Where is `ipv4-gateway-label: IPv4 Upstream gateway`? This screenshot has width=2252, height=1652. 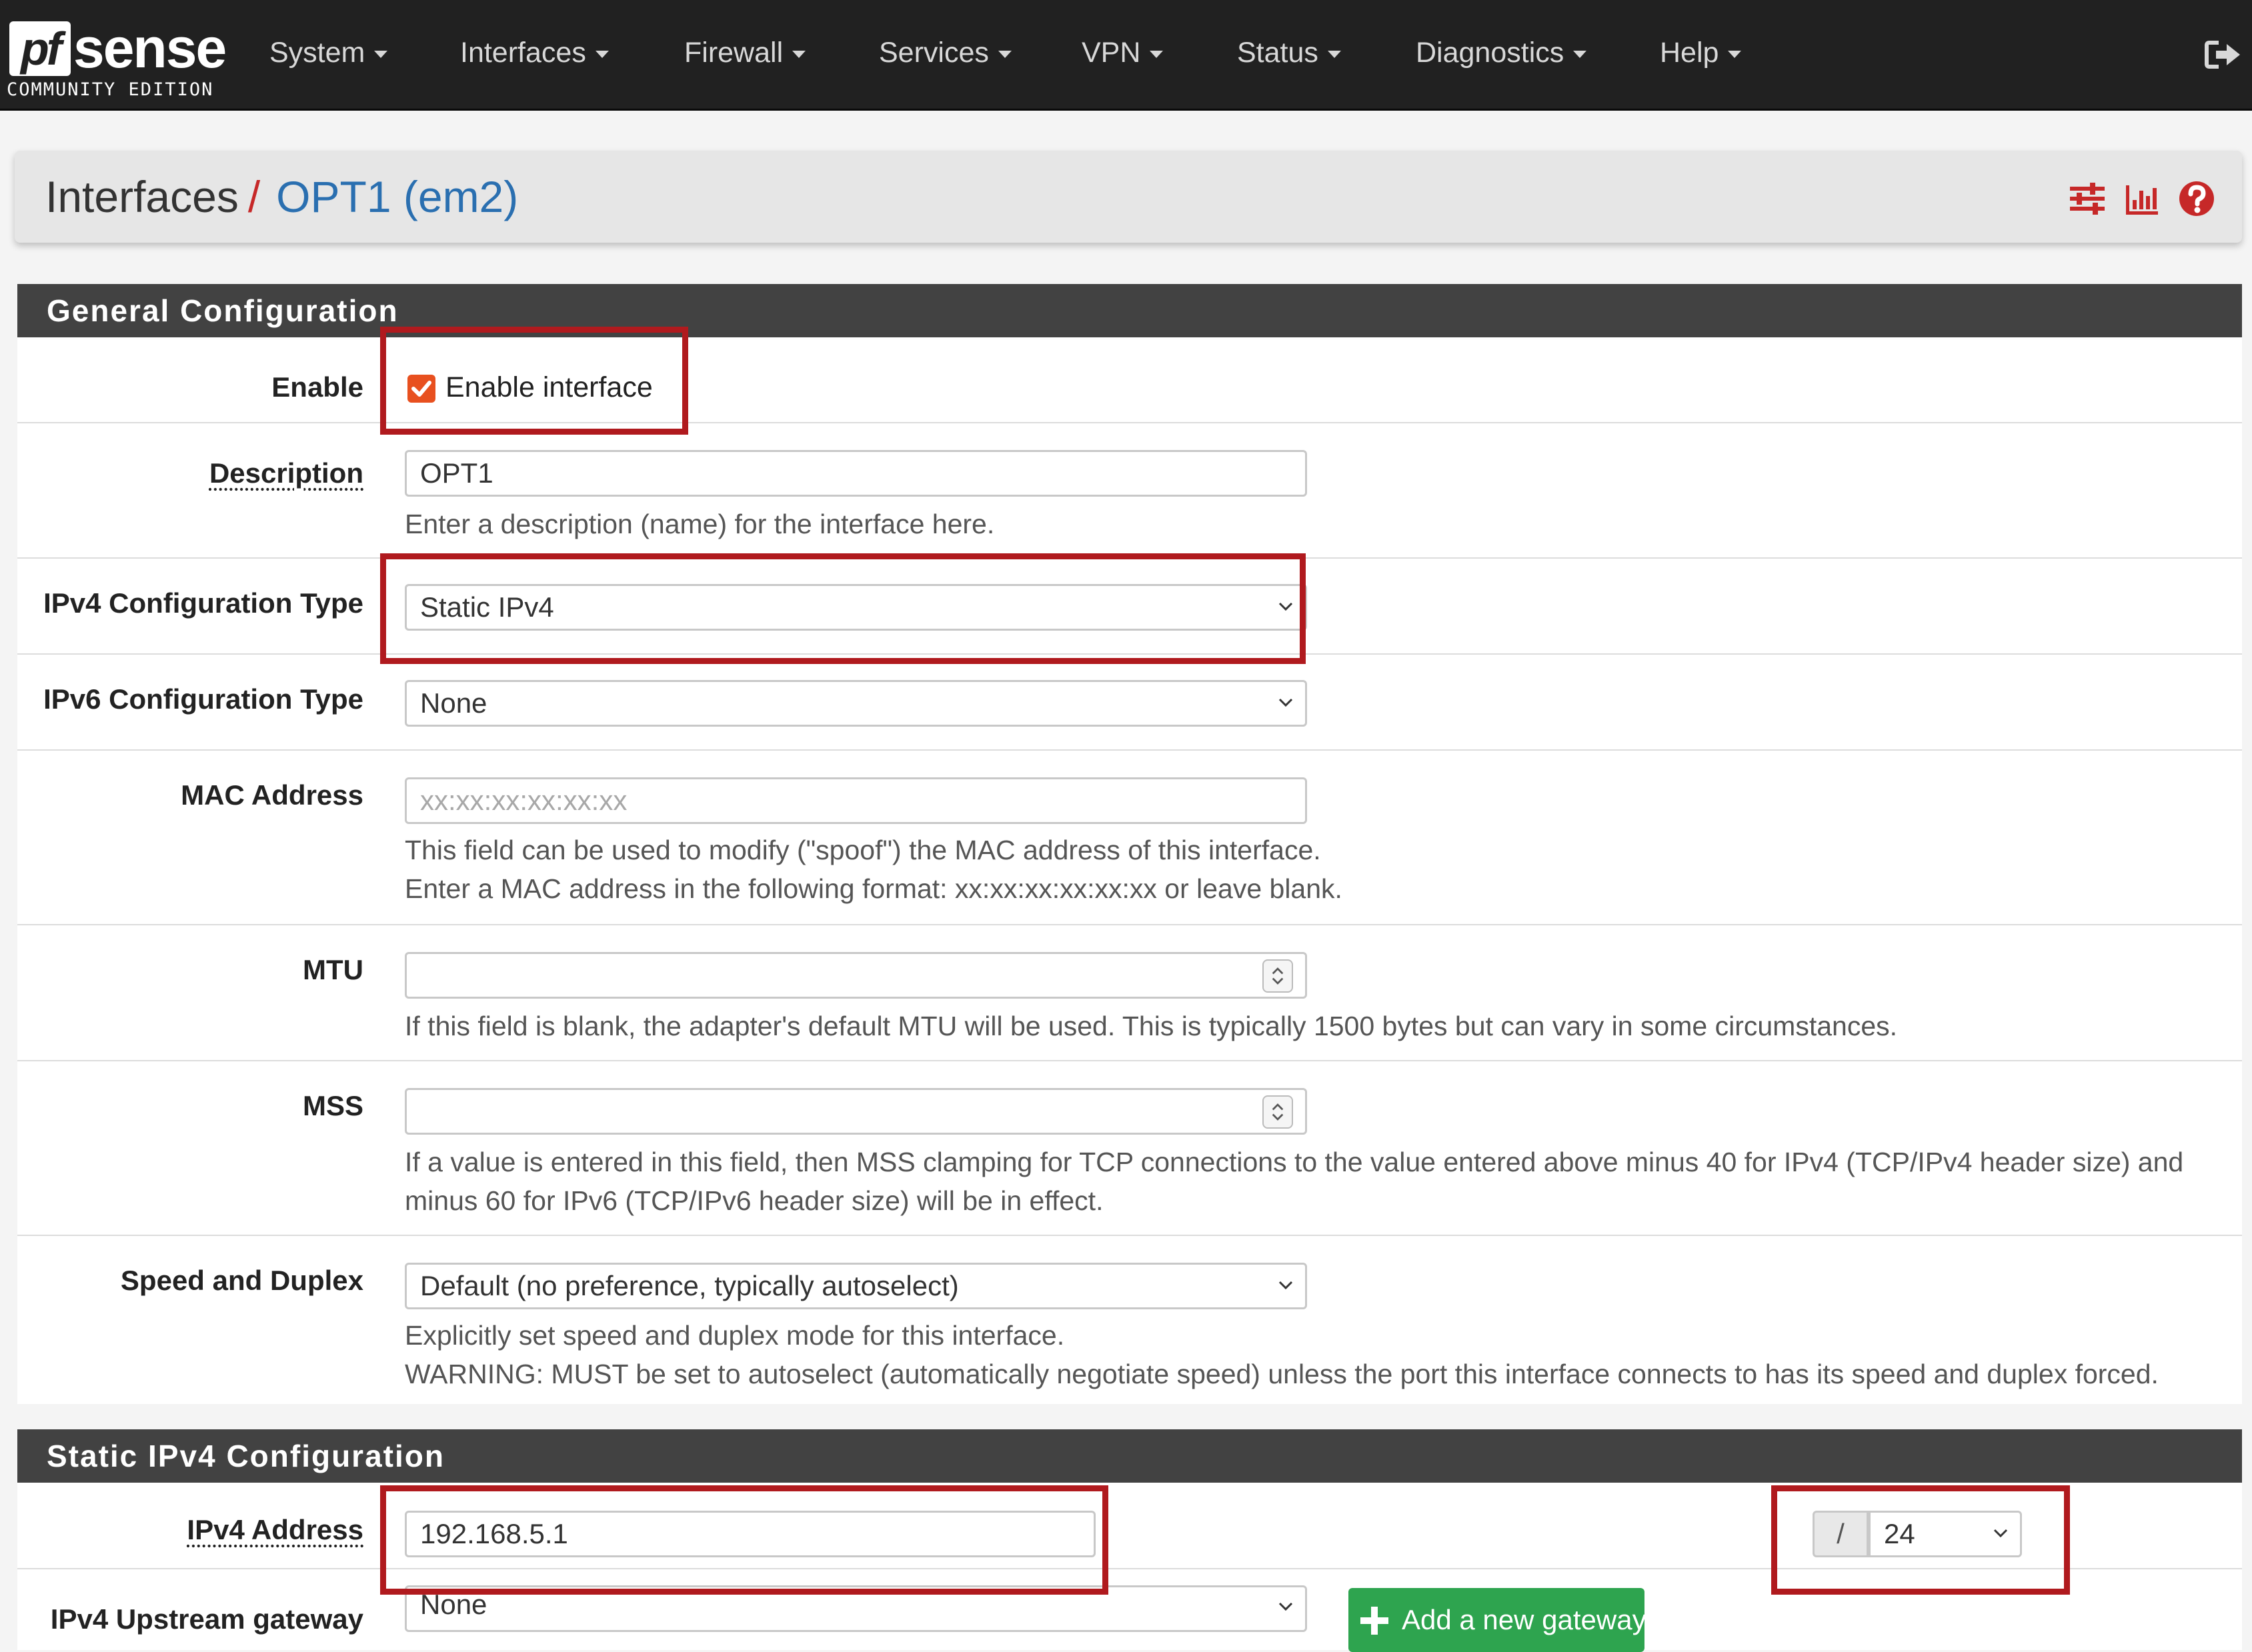
ipv4-gateway-label: IPv4 Upstream gateway is located at coordinates (206, 1619).